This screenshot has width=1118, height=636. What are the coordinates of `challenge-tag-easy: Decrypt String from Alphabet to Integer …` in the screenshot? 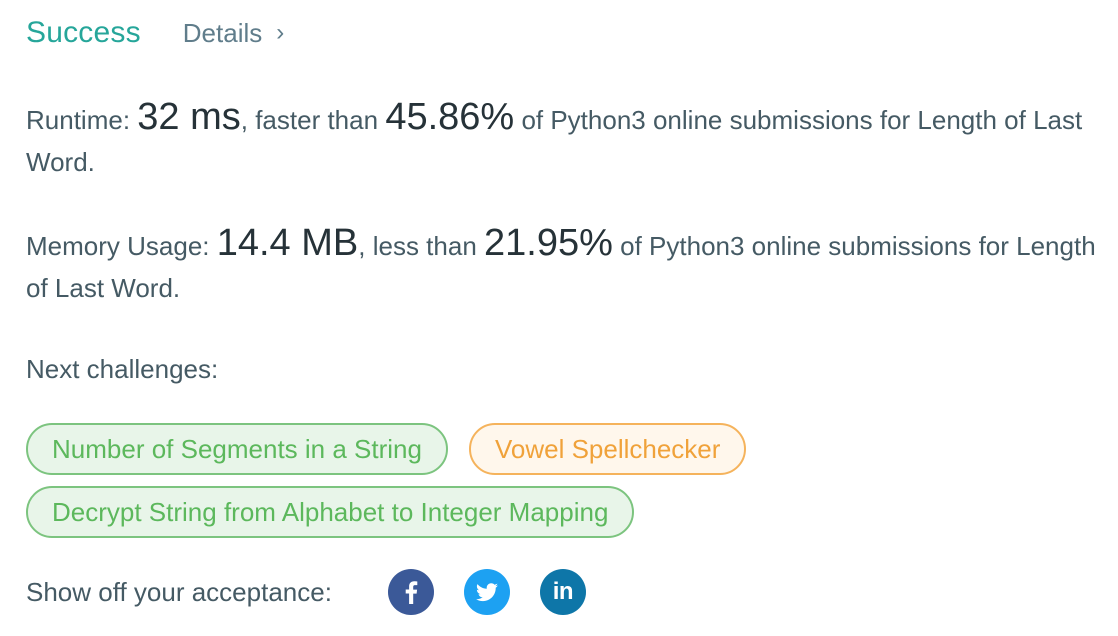 It's located at (330, 512).